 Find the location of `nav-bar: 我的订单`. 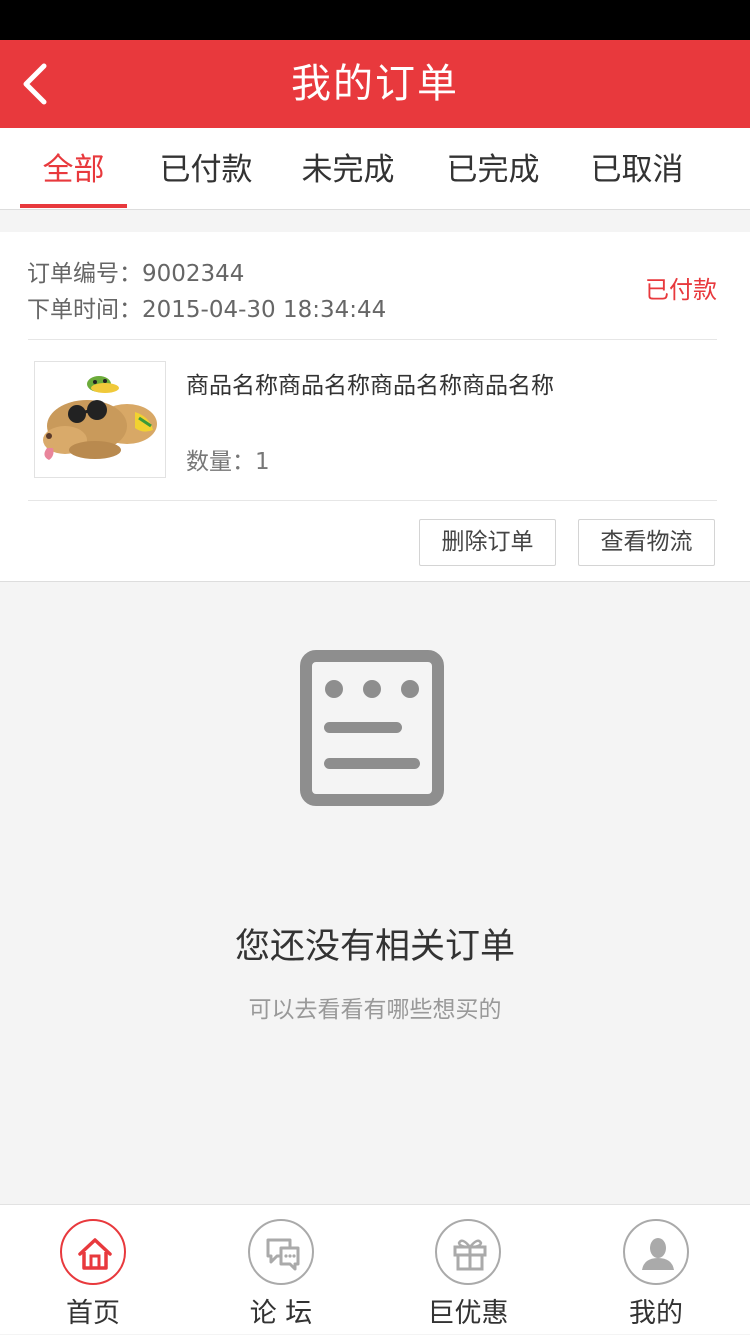

nav-bar: 我的订单 is located at coordinates (375, 84).